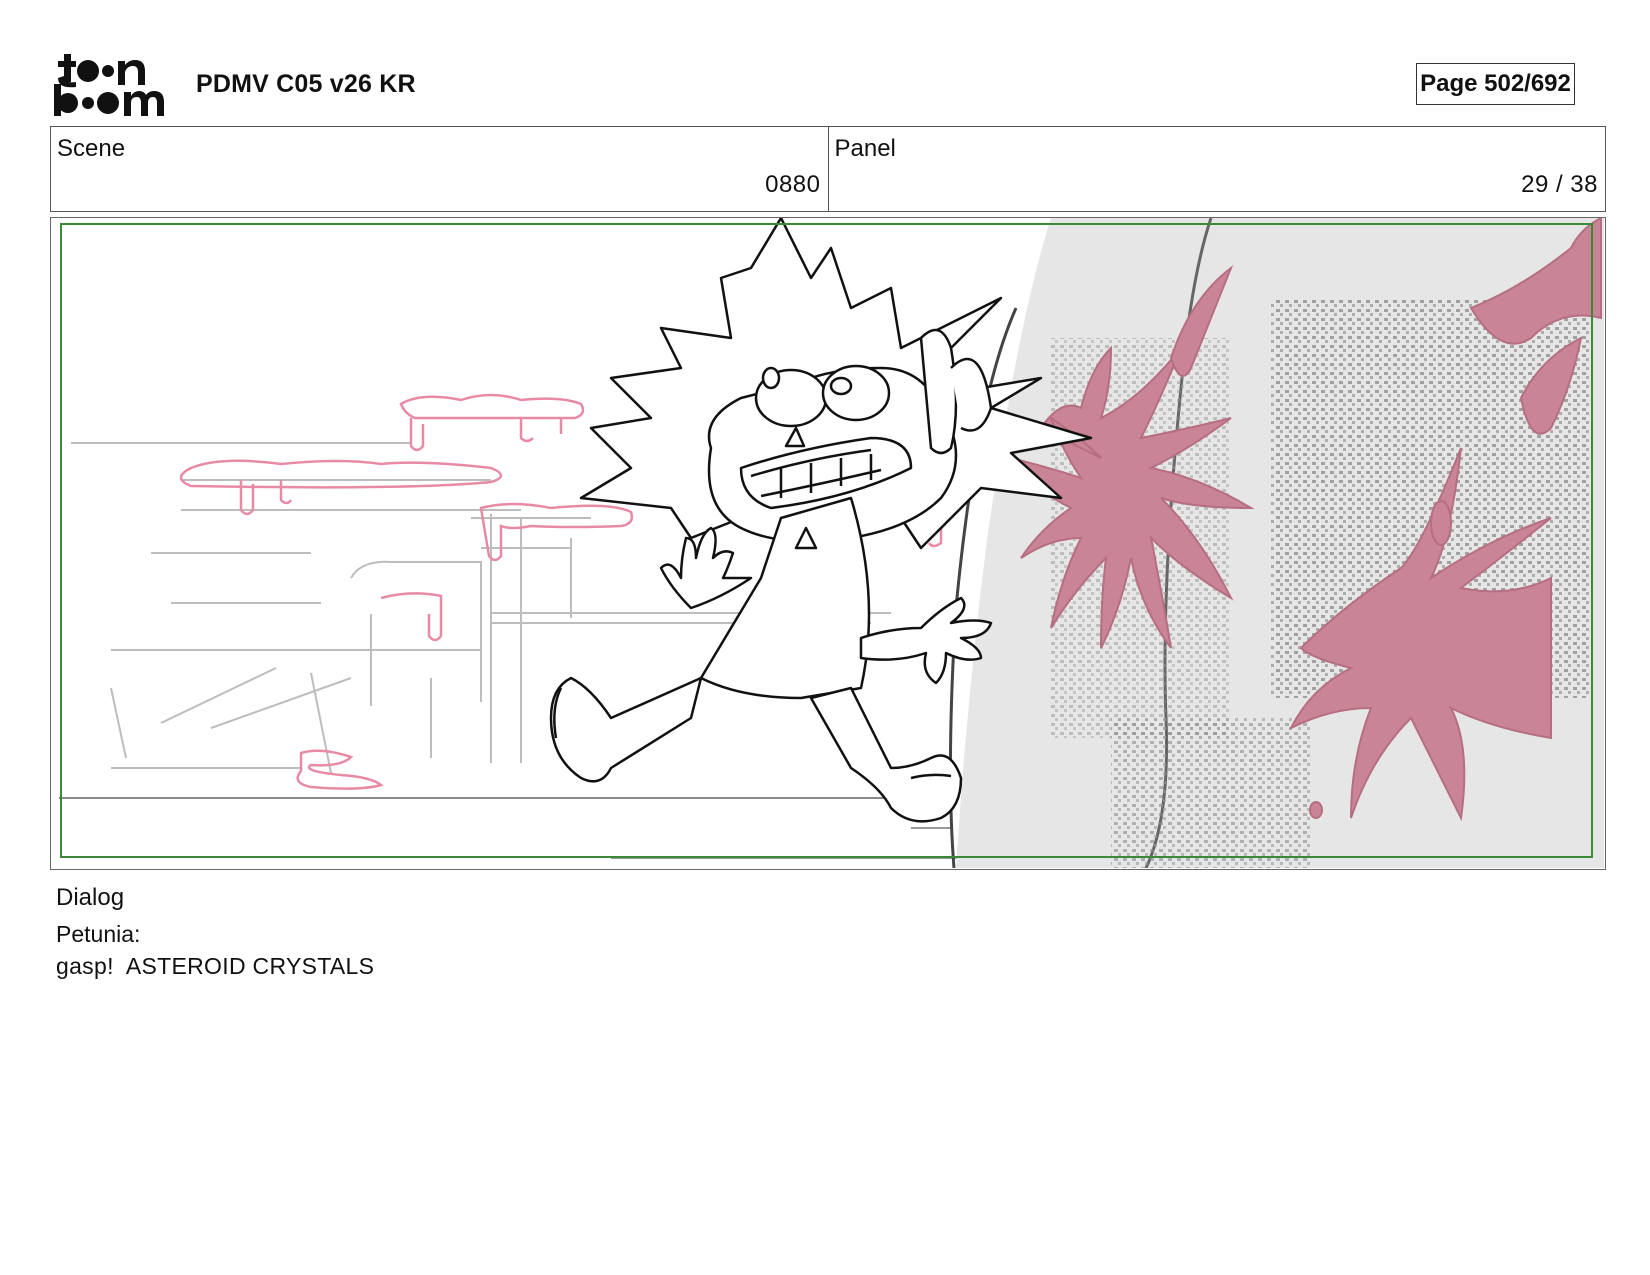  I want to click on panel-number: 29 / 38, so click(1559, 184).